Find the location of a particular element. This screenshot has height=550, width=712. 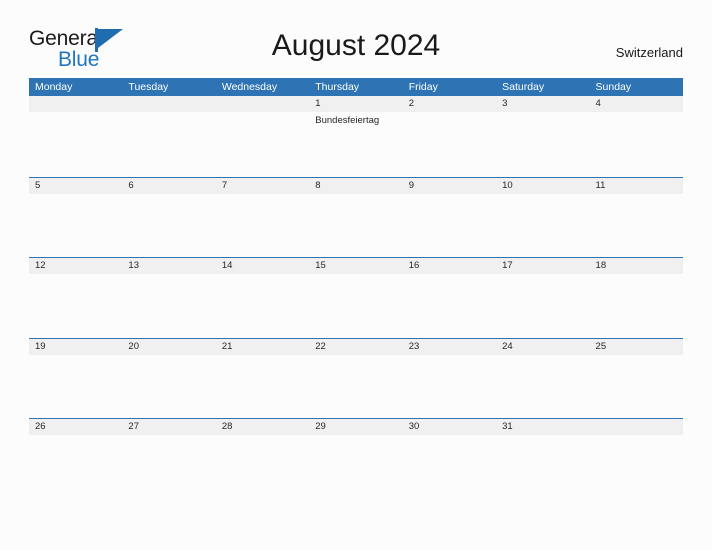

weekday-header-saturday: Saturday is located at coordinates (523, 87).